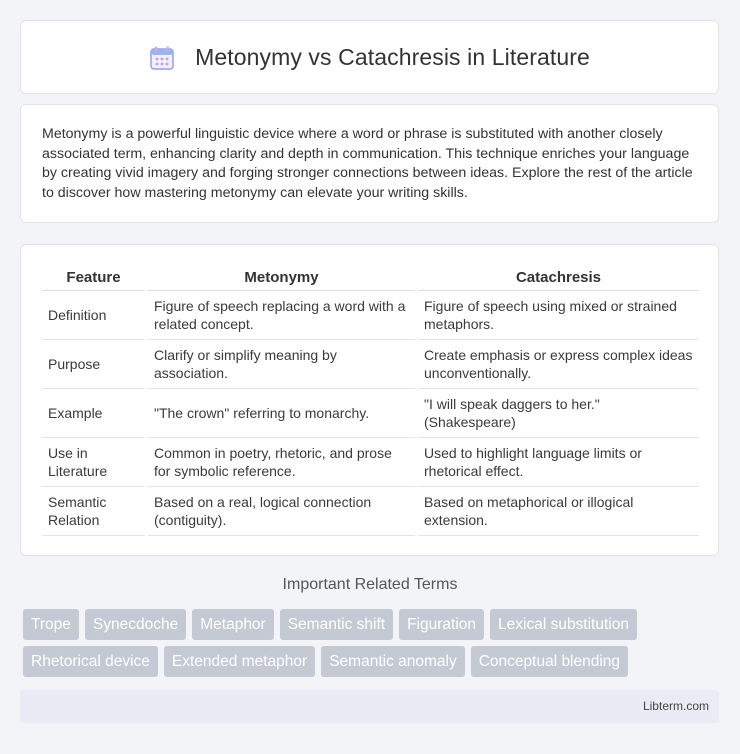  Describe the element at coordinates (93, 364) in the screenshot. I see `row-label: Purpose` at that location.